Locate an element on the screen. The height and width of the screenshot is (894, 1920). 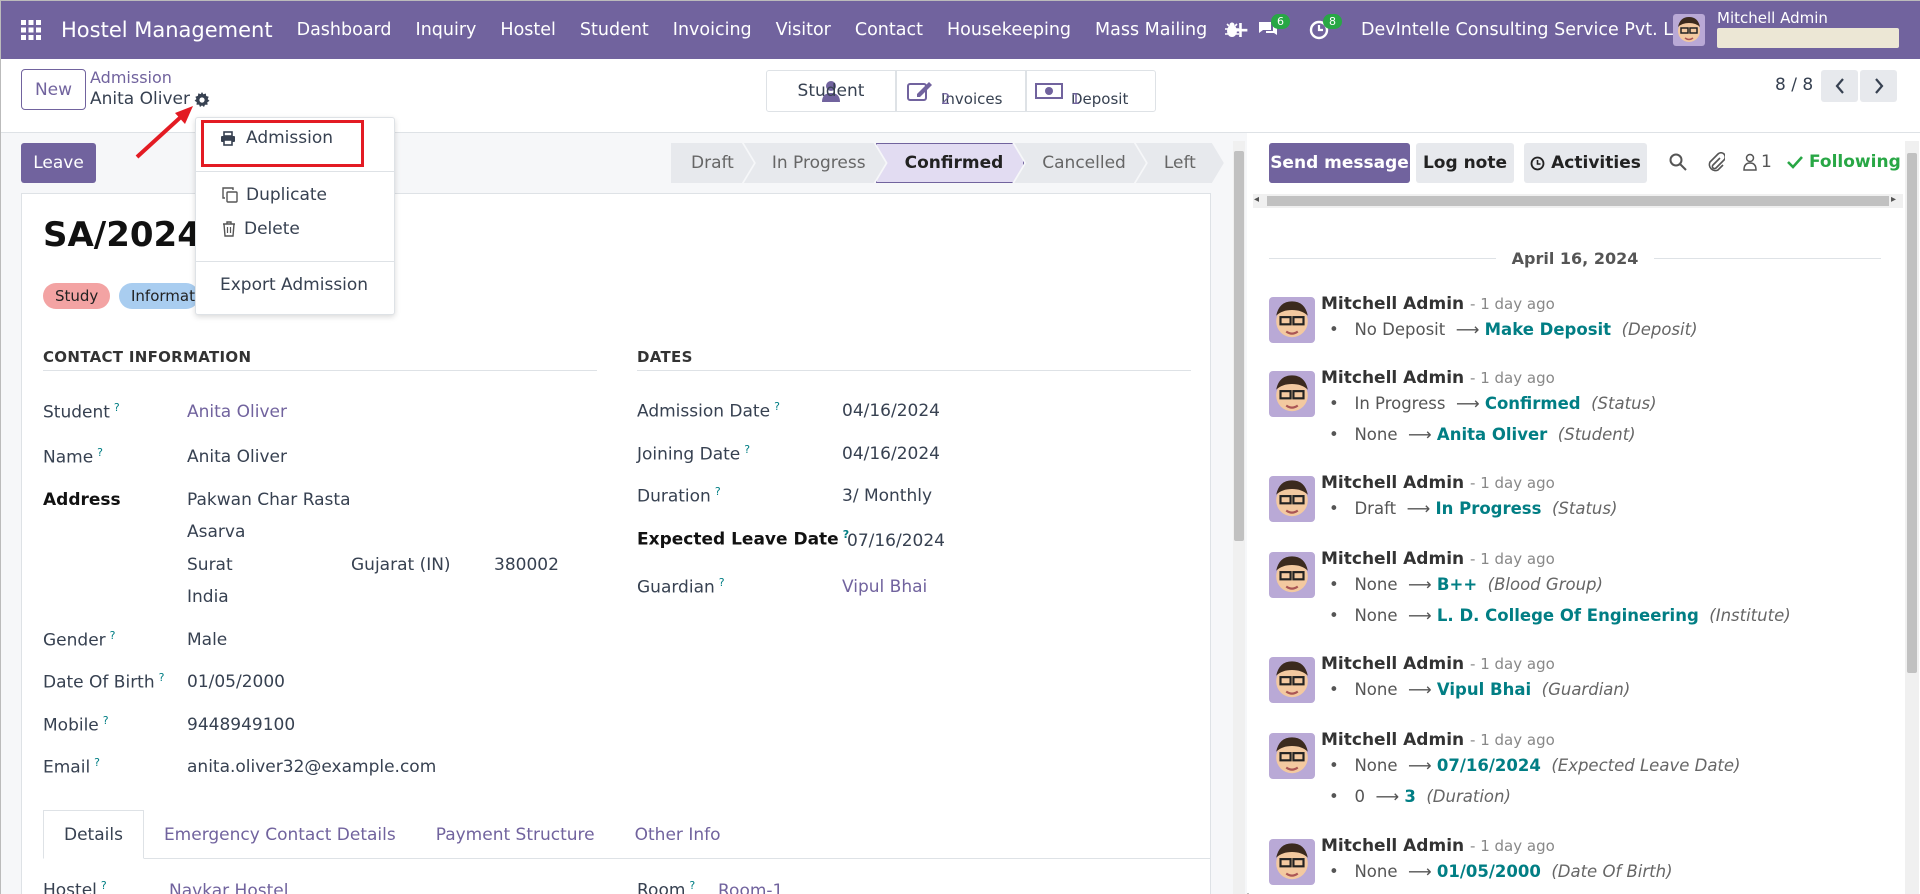
log-note-button: Log note is located at coordinates (1465, 163).